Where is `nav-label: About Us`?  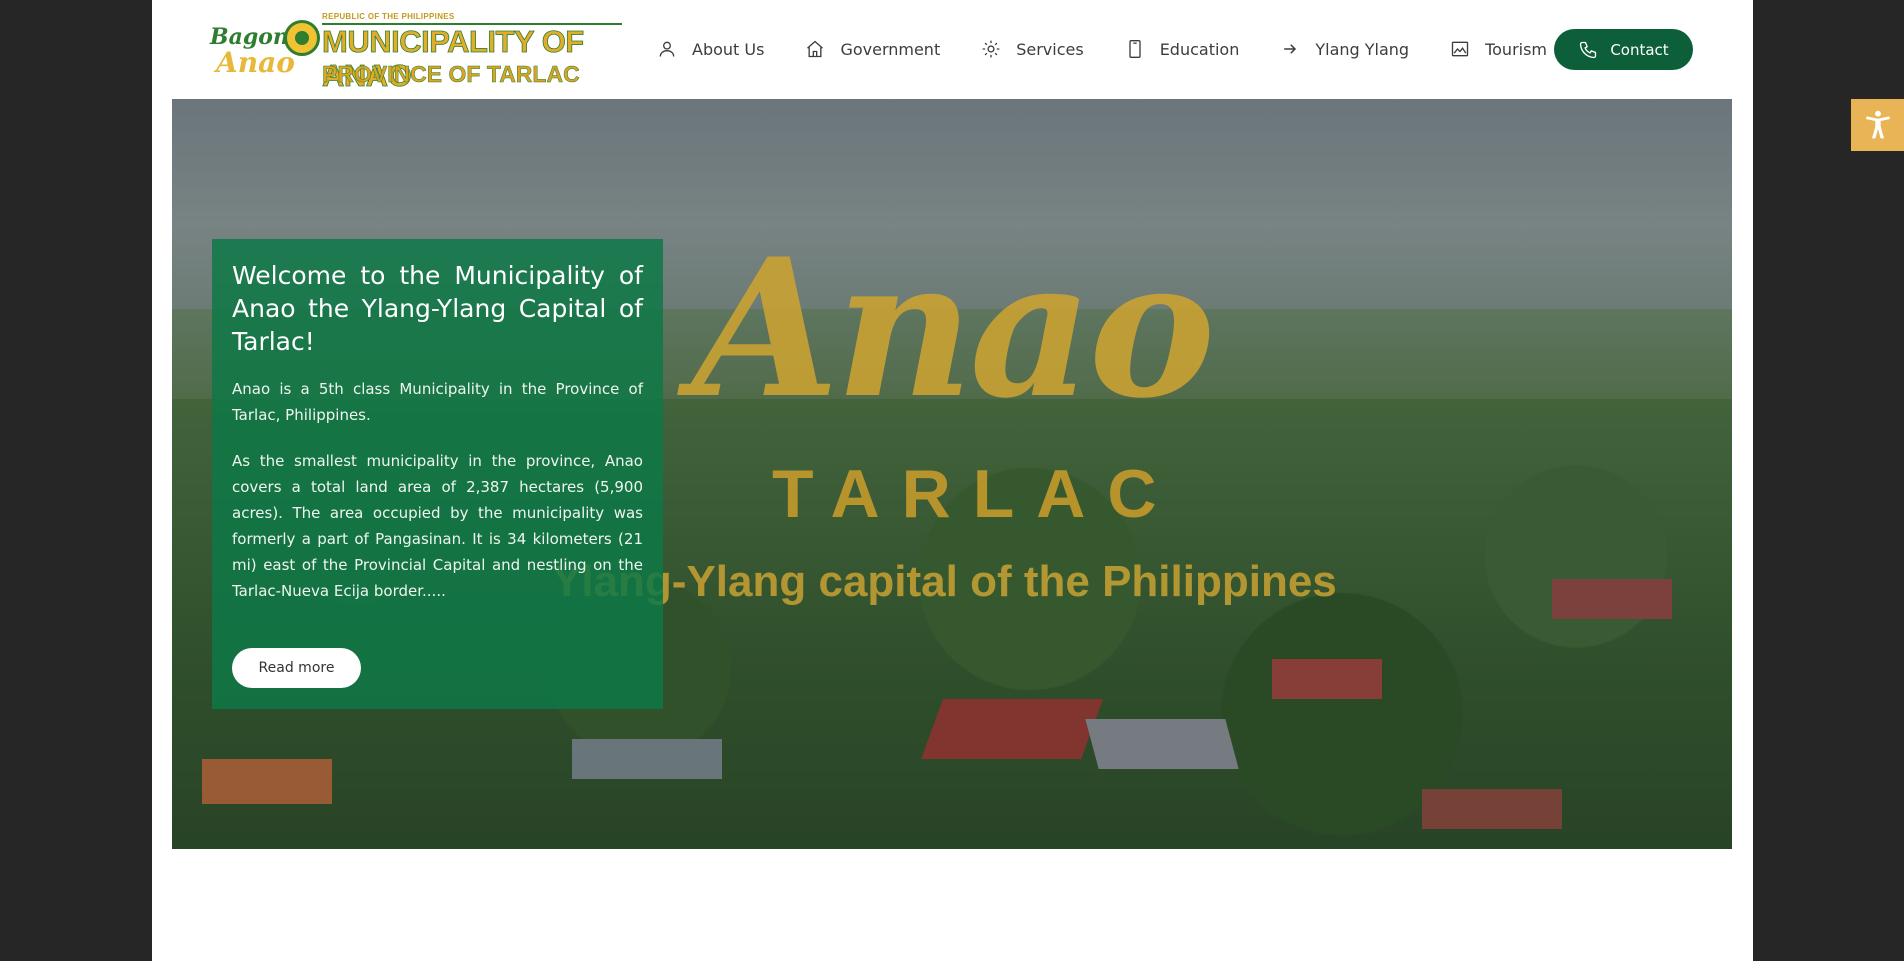 nav-label: About Us is located at coordinates (728, 49).